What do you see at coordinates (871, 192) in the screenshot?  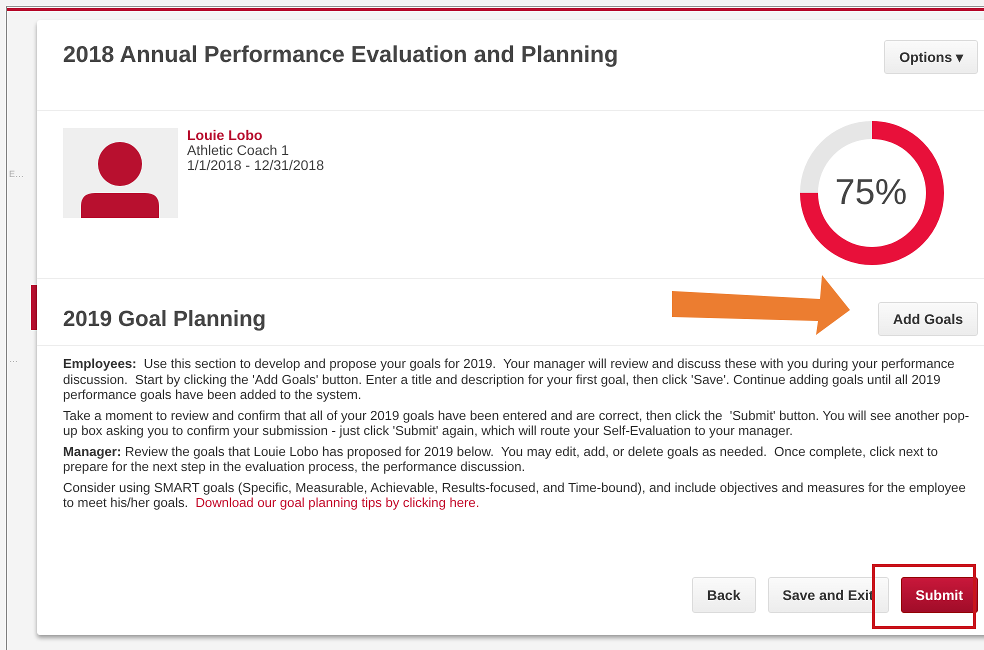 I see `progress-reading: 75%` at bounding box center [871, 192].